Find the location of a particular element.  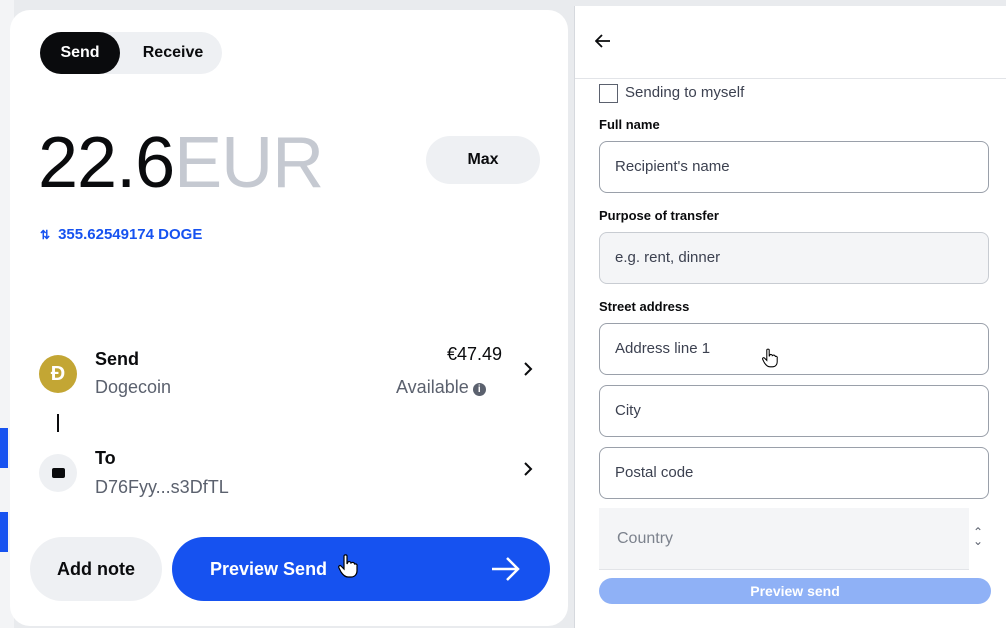

sort-icon: ⌃ ⌄ is located at coordinates (978, 536).